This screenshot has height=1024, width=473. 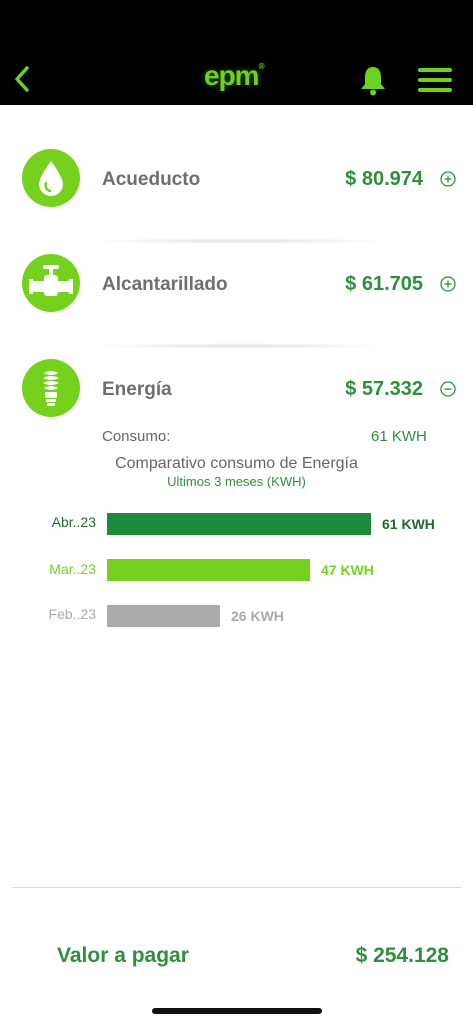 I want to click on bar-value-feb: 26 KWH, so click(x=257, y=616).